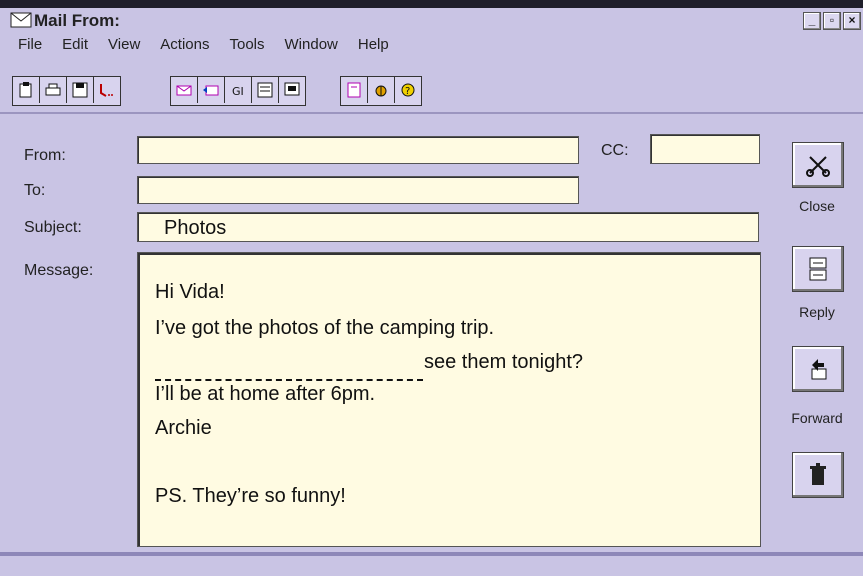 This screenshot has height=576, width=863. Describe the element at coordinates (289, 380) in the screenshot. I see `fill-in-blank` at that location.